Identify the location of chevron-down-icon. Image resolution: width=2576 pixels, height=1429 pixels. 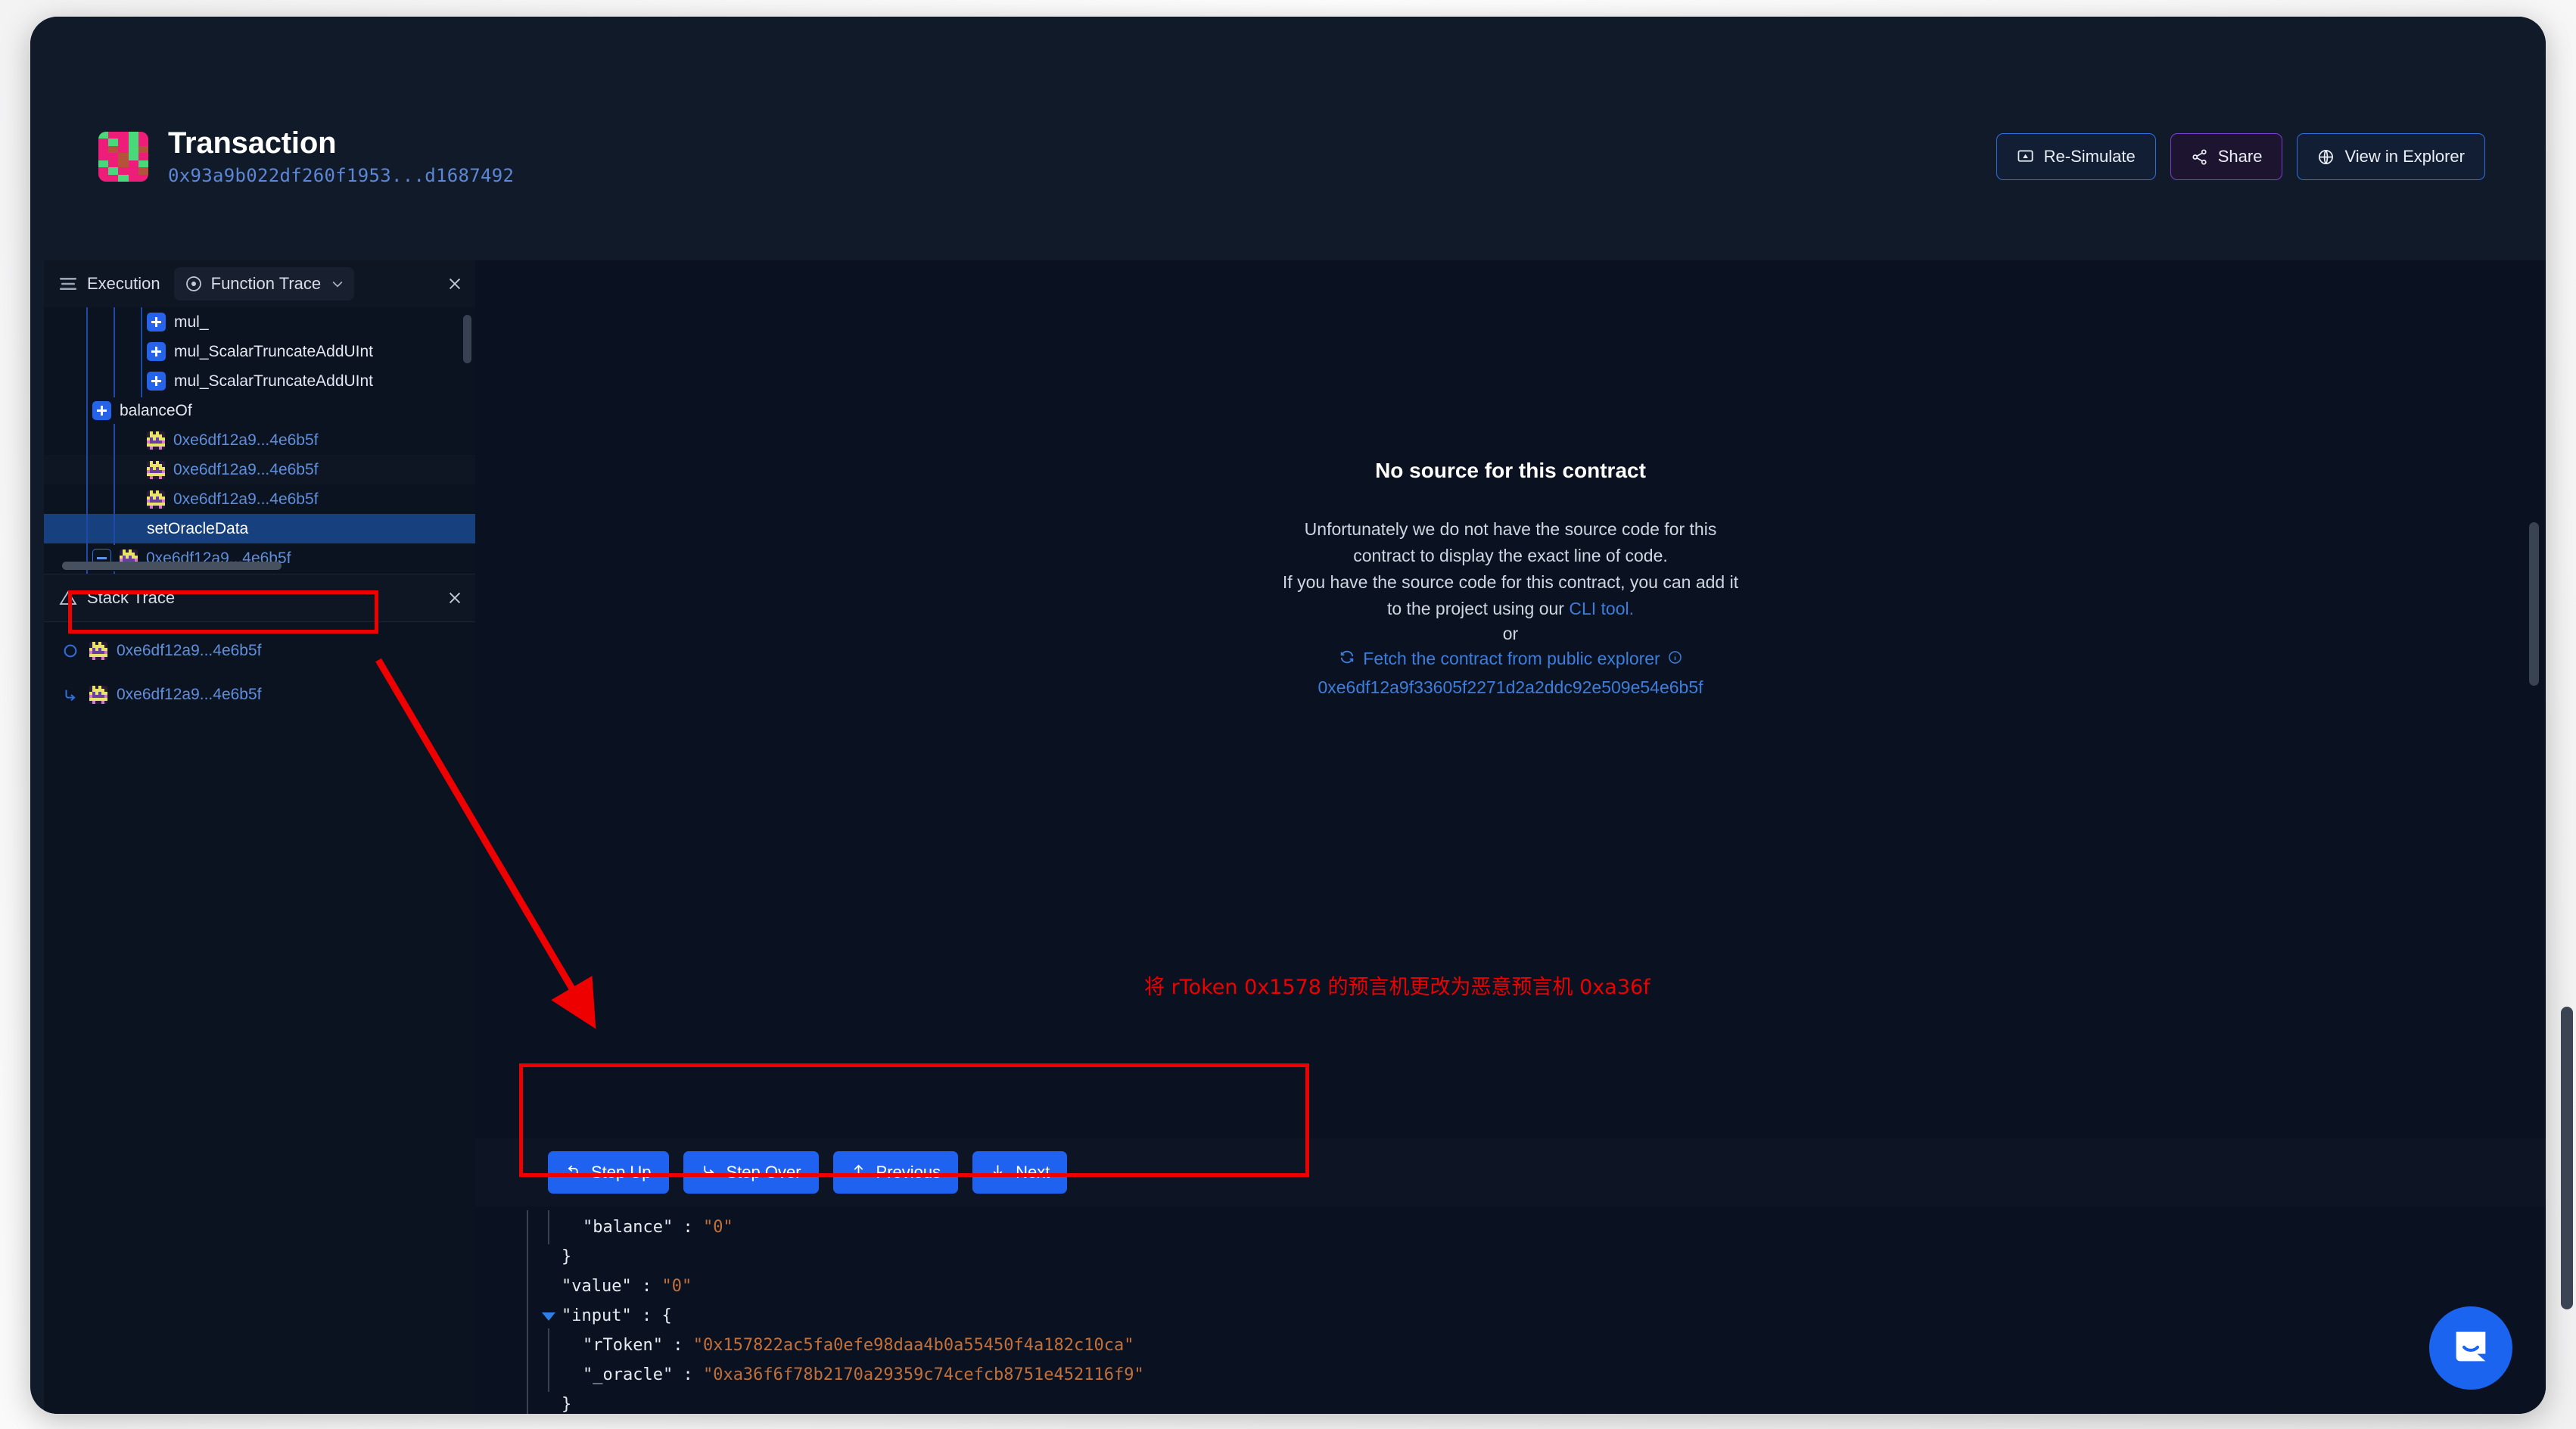
(337, 283).